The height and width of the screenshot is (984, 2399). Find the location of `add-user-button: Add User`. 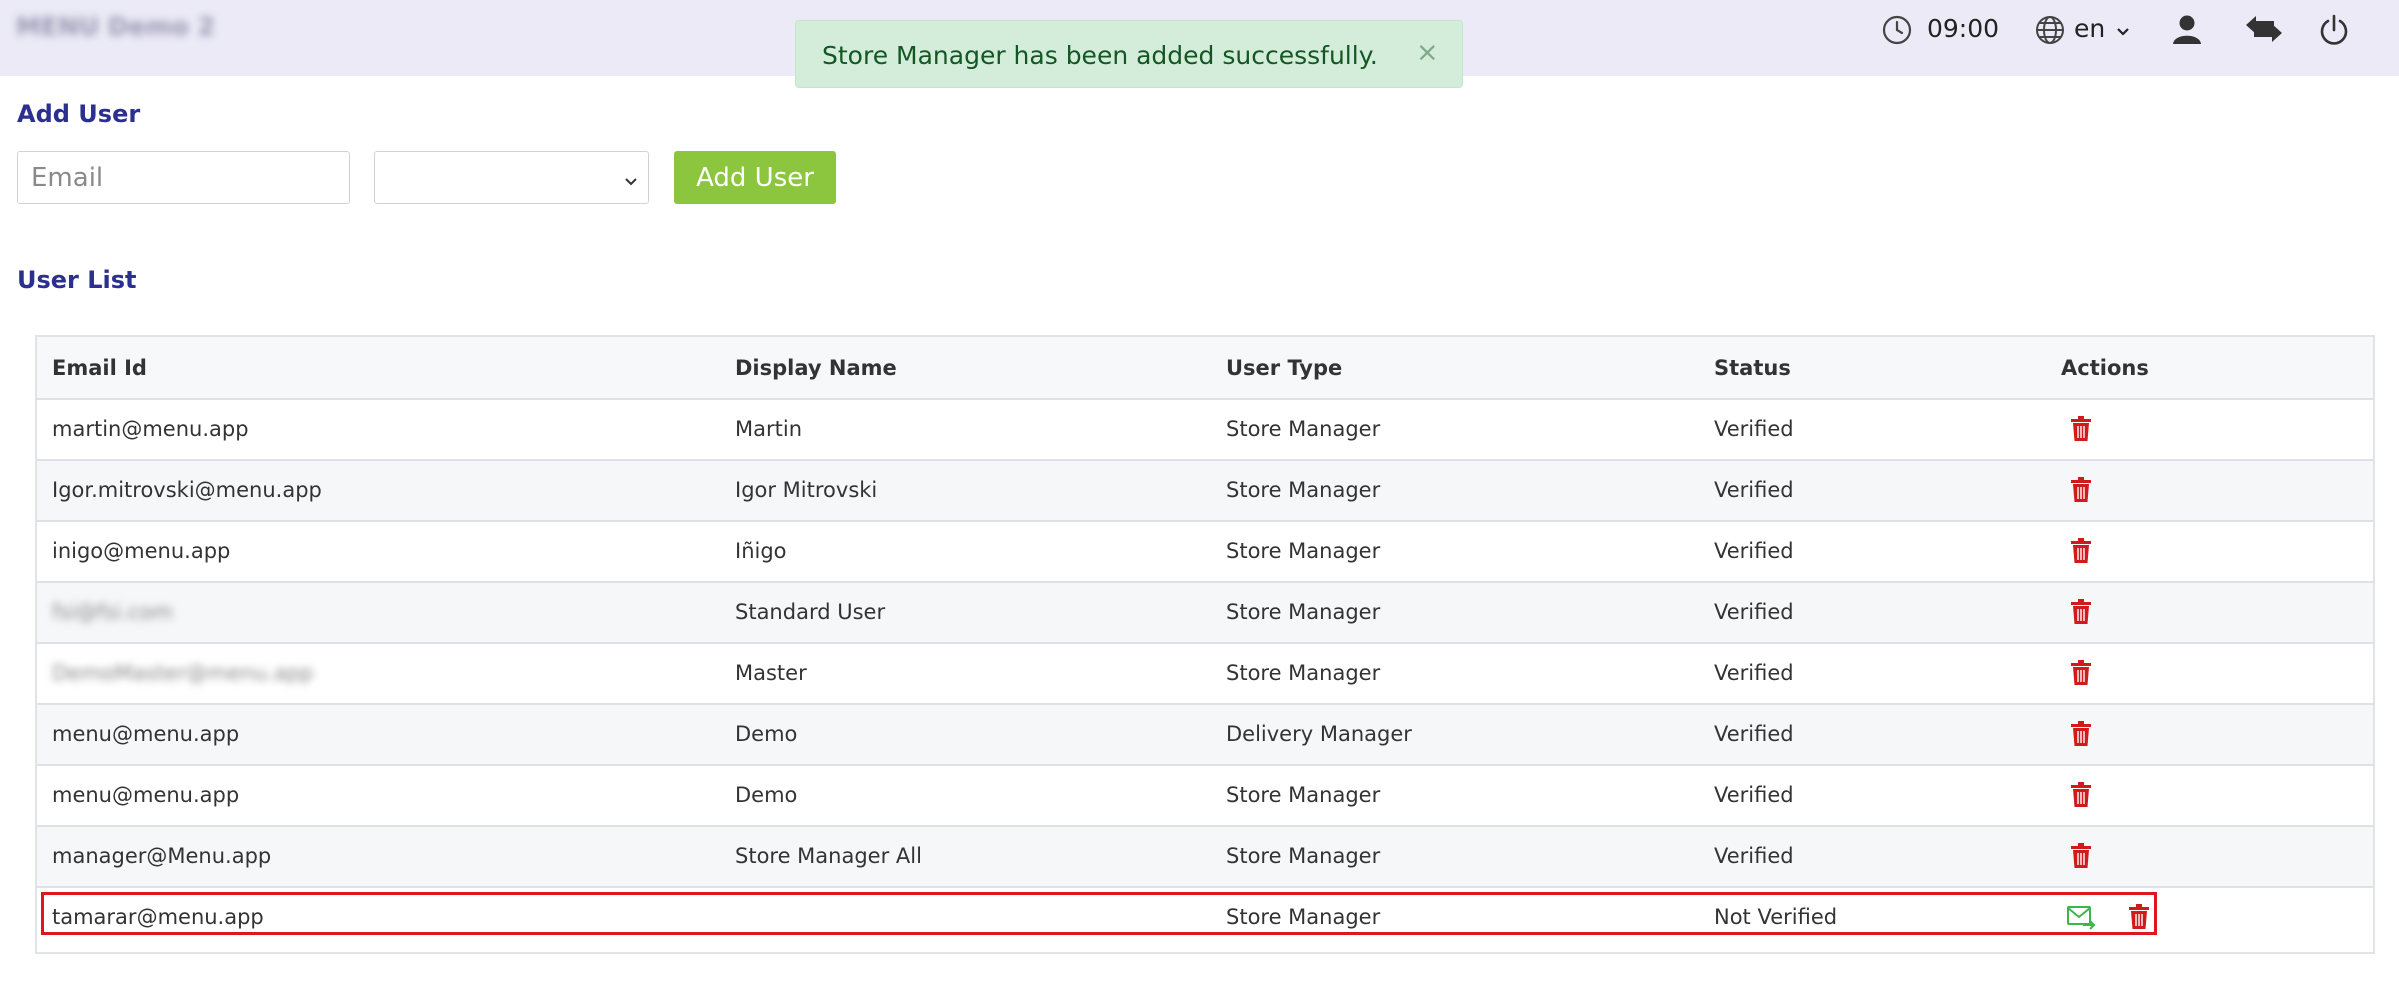

add-user-button: Add User is located at coordinates (755, 177).